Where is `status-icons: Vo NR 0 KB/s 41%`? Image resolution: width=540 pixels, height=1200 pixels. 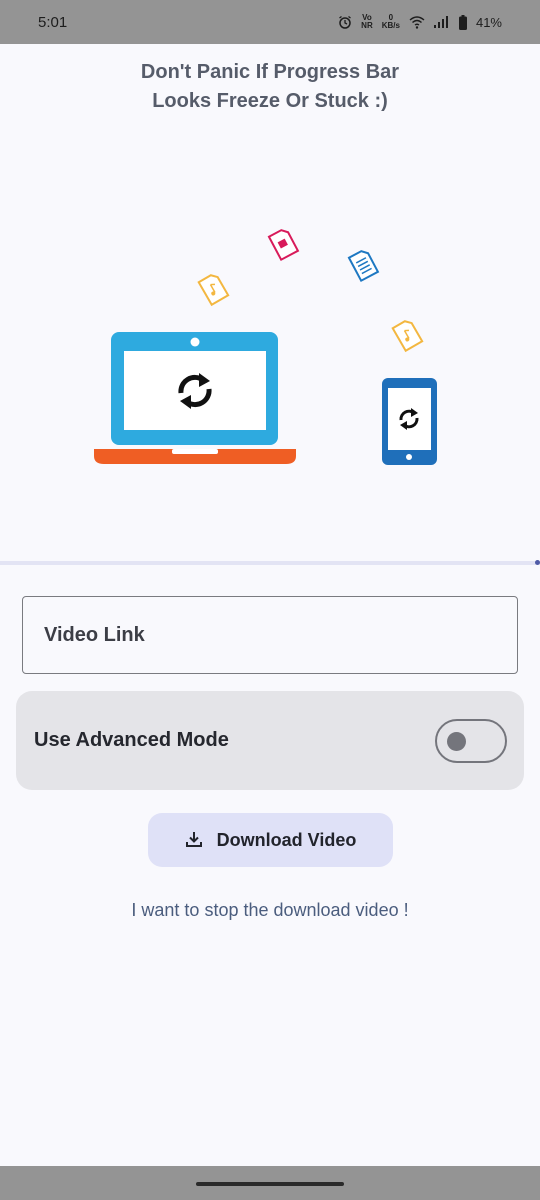 status-icons: Vo NR 0 KB/s 41% is located at coordinates (420, 22).